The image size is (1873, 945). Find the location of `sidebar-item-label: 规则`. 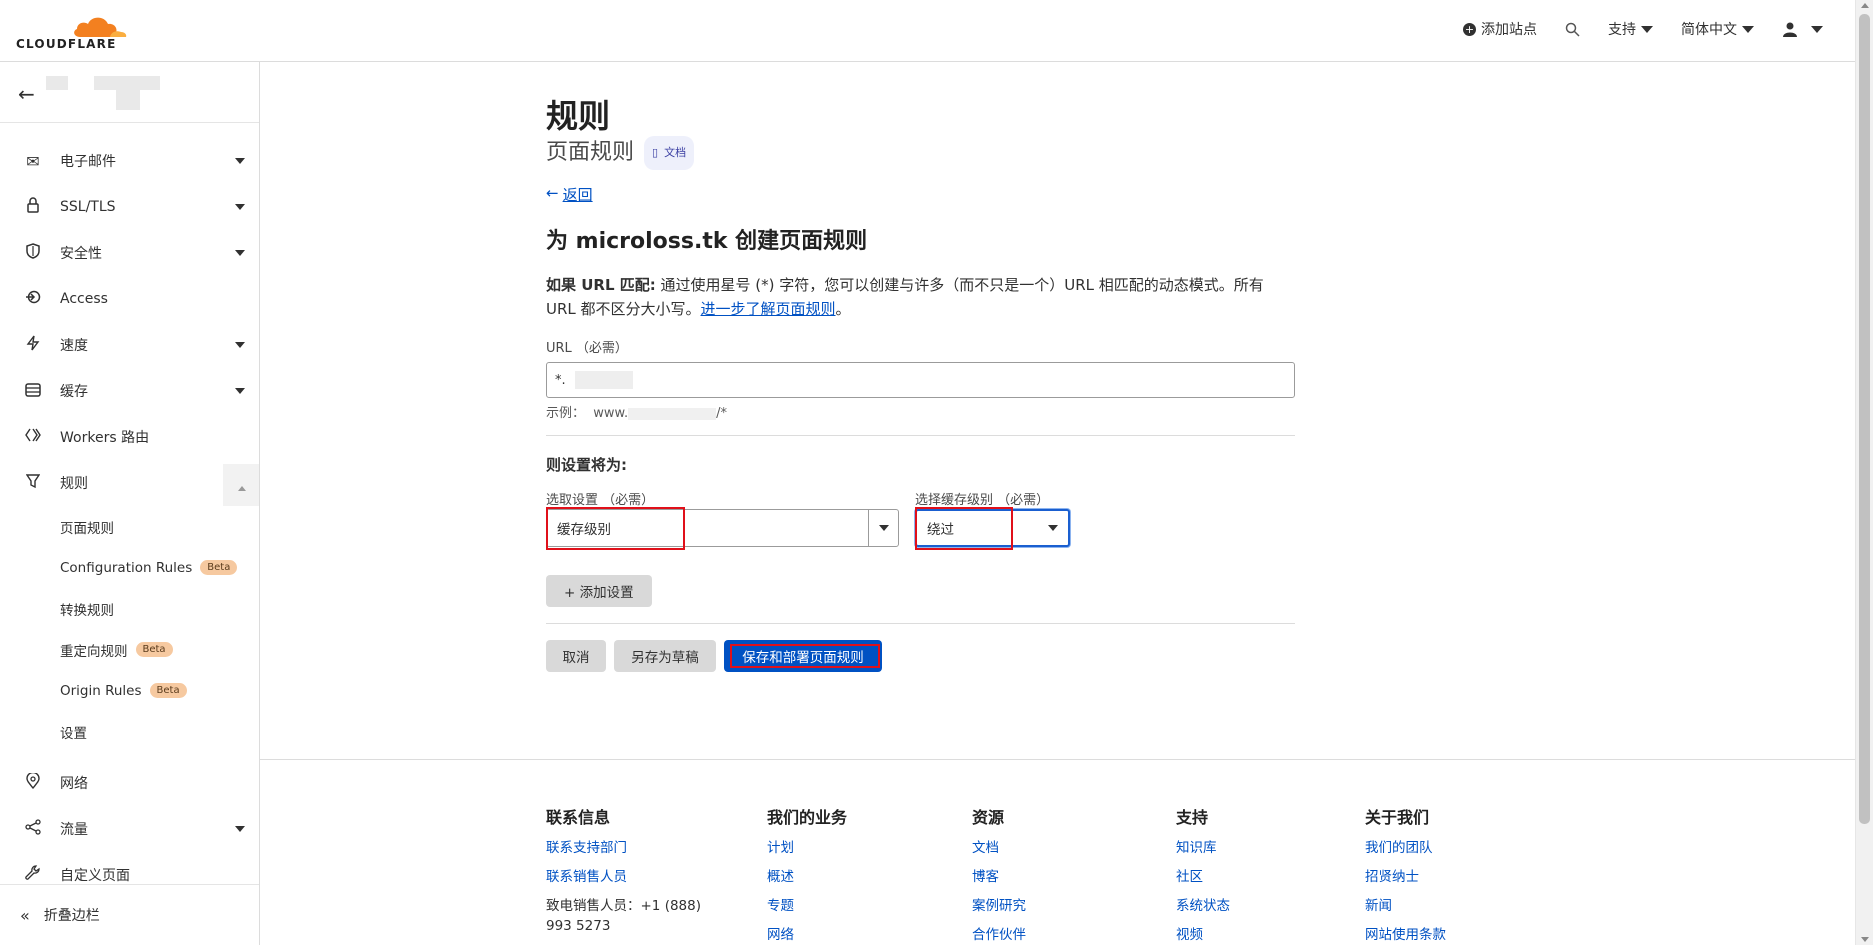

sidebar-item-label: 规则 is located at coordinates (74, 484).